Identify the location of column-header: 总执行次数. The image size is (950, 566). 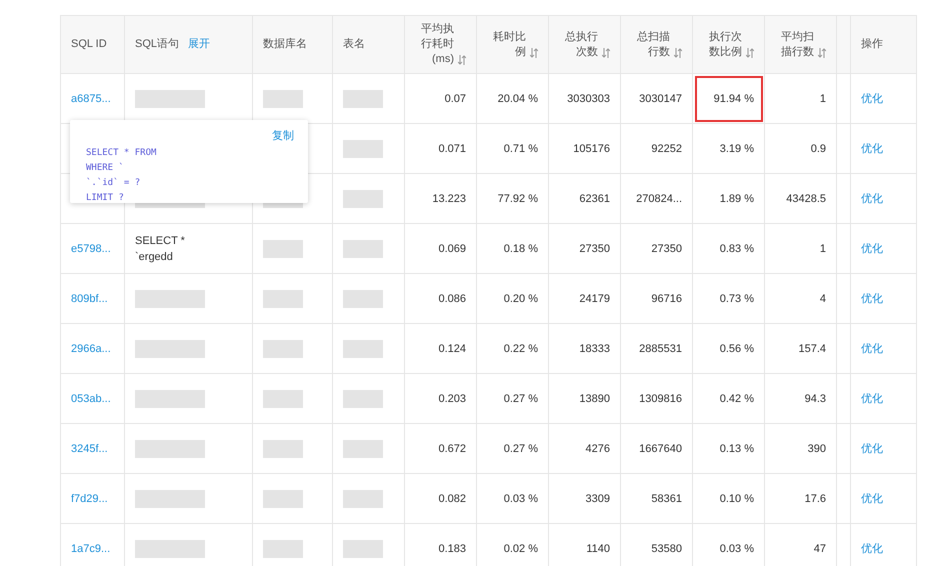
(581, 45).